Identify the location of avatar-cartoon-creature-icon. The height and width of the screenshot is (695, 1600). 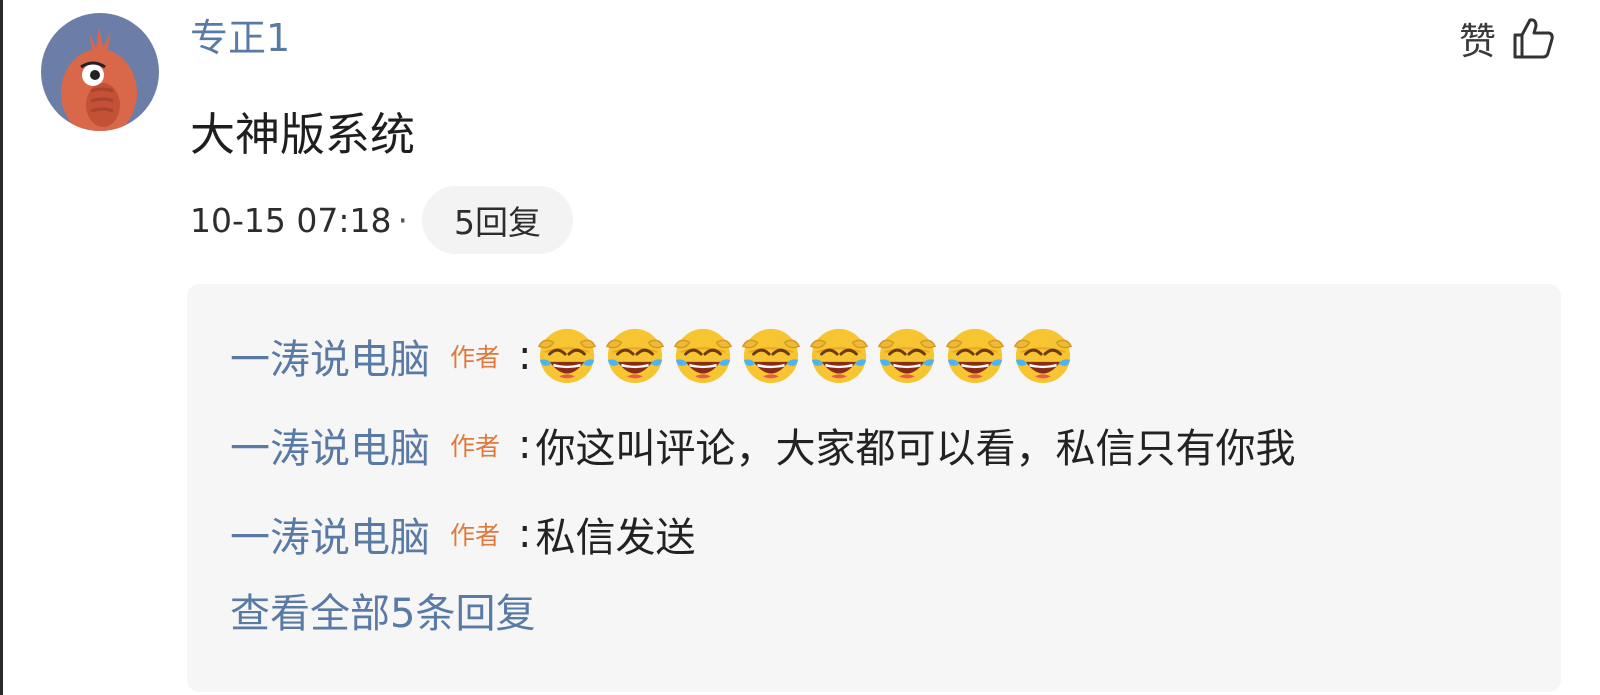
(99, 79).